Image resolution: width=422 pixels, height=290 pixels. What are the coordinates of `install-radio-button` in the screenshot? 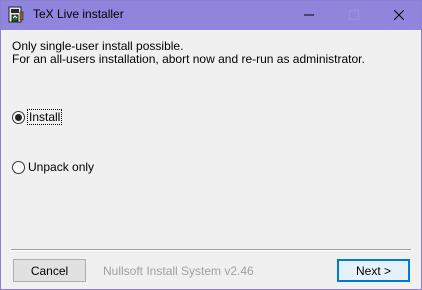 It's located at (18, 117).